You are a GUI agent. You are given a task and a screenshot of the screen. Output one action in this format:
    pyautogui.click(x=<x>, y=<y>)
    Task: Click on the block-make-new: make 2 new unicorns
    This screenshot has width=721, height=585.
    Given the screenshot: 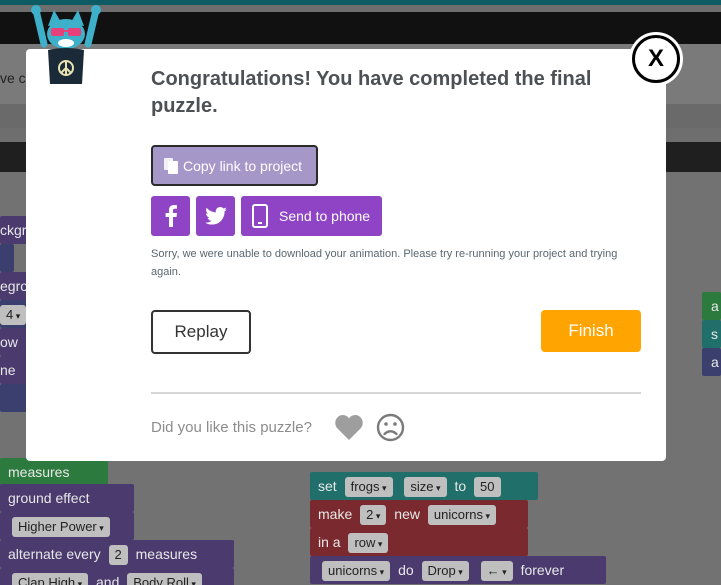 What is the action you would take?
    pyautogui.click(x=419, y=514)
    